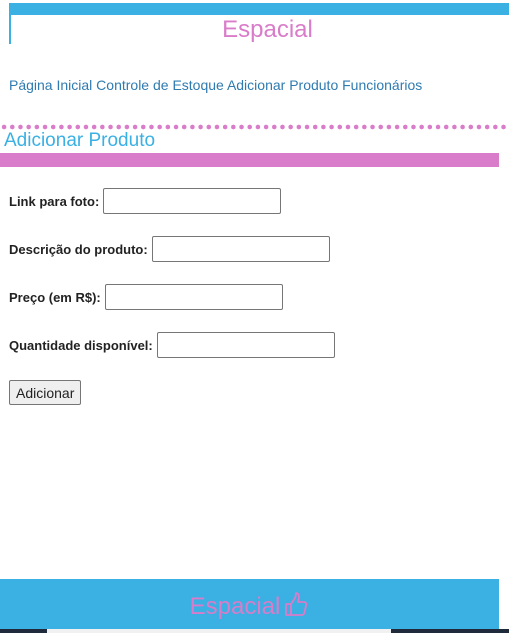 This screenshot has width=509, height=633. I want to click on site-footer: Espacial, so click(249, 604).